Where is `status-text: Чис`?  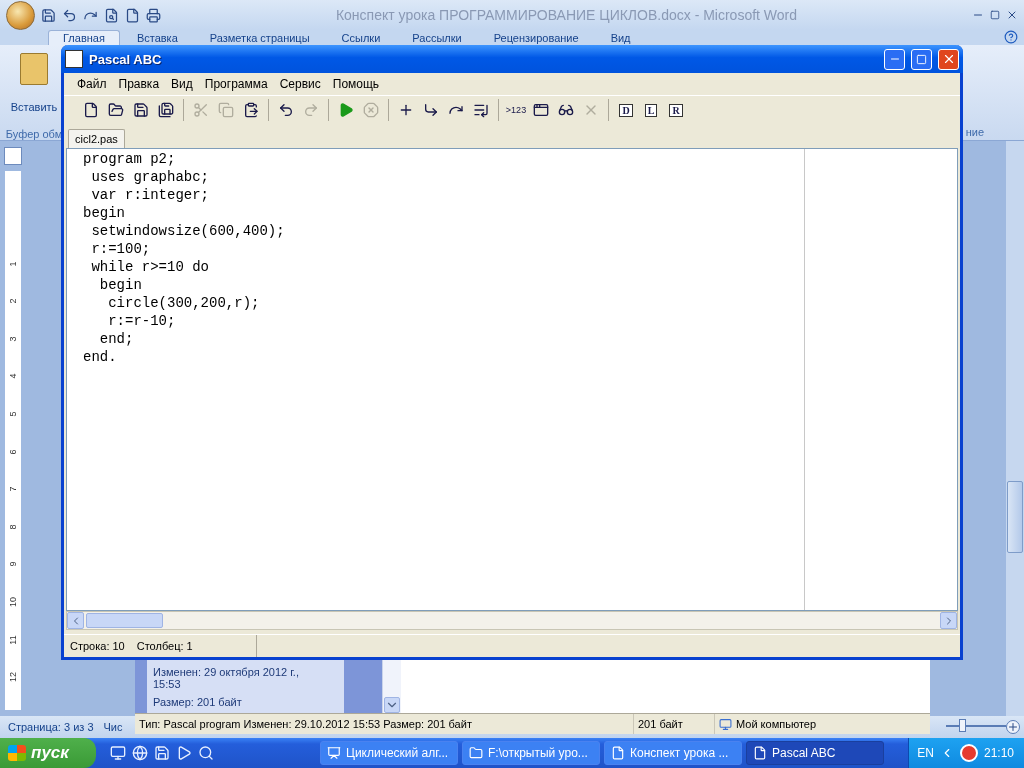 status-text: Чис is located at coordinates (113, 727).